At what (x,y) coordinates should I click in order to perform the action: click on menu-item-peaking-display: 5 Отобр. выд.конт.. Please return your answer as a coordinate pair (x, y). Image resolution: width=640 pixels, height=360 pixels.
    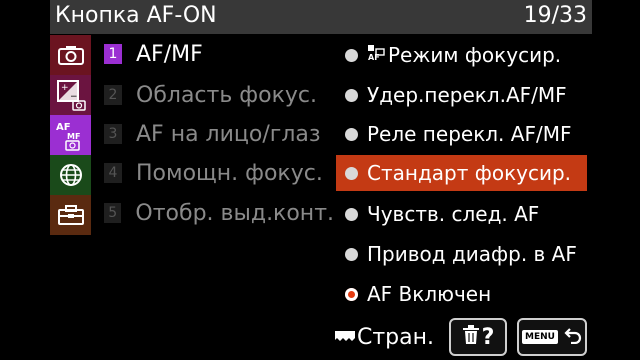
    Looking at the image, I should click on (219, 213).